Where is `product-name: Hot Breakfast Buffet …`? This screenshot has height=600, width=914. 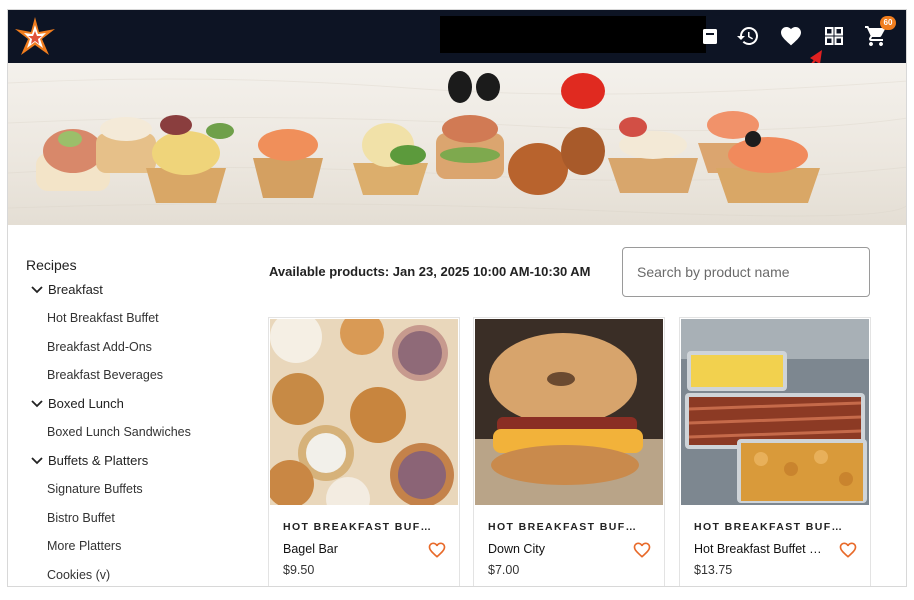
product-name: Hot Breakfast Buffet … is located at coordinates (758, 549).